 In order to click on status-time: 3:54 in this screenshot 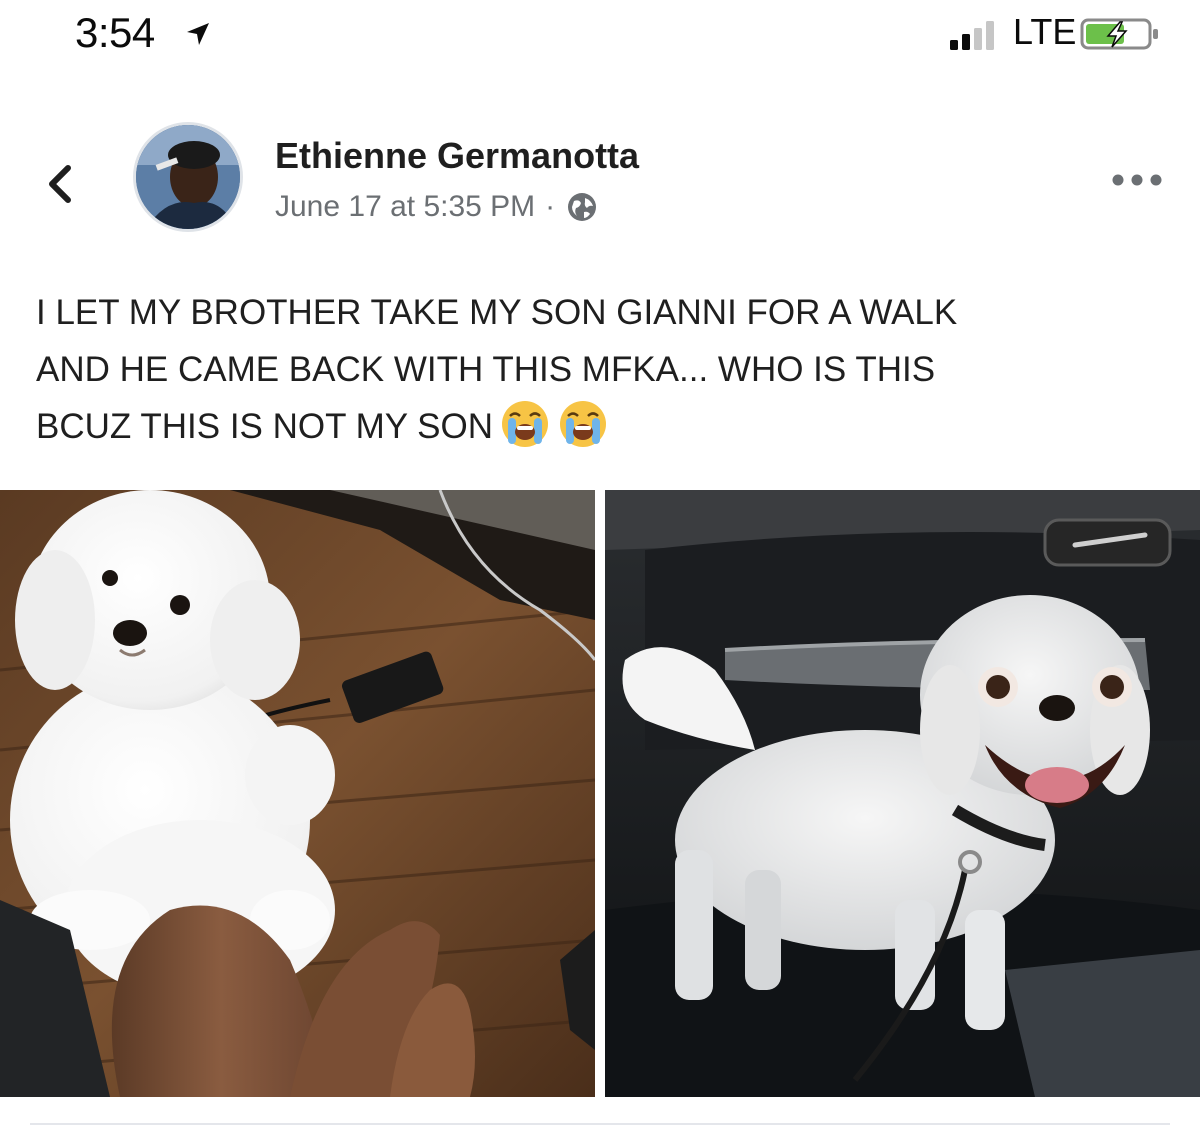, I will do `click(115, 32)`.